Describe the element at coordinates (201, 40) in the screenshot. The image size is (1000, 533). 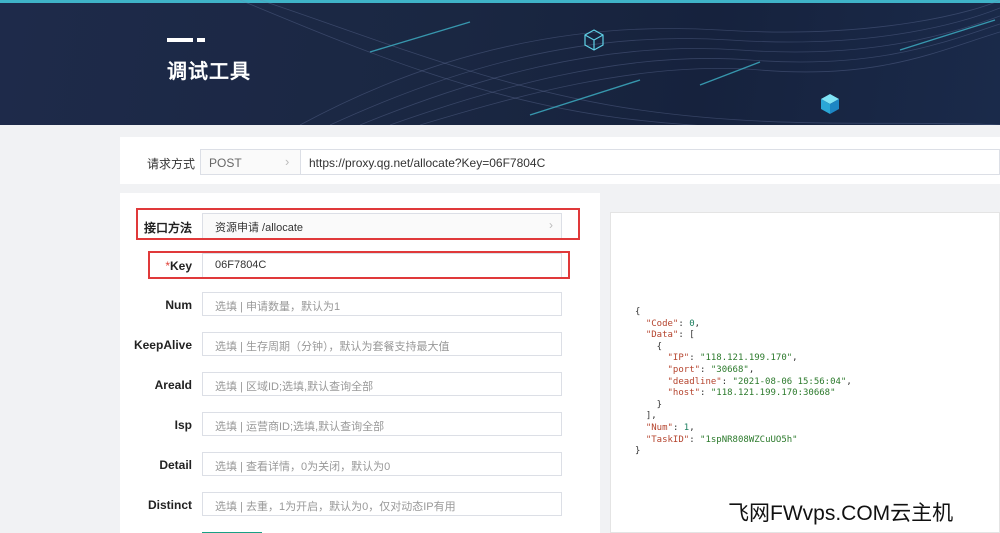
I see `title-accent-dot` at that location.